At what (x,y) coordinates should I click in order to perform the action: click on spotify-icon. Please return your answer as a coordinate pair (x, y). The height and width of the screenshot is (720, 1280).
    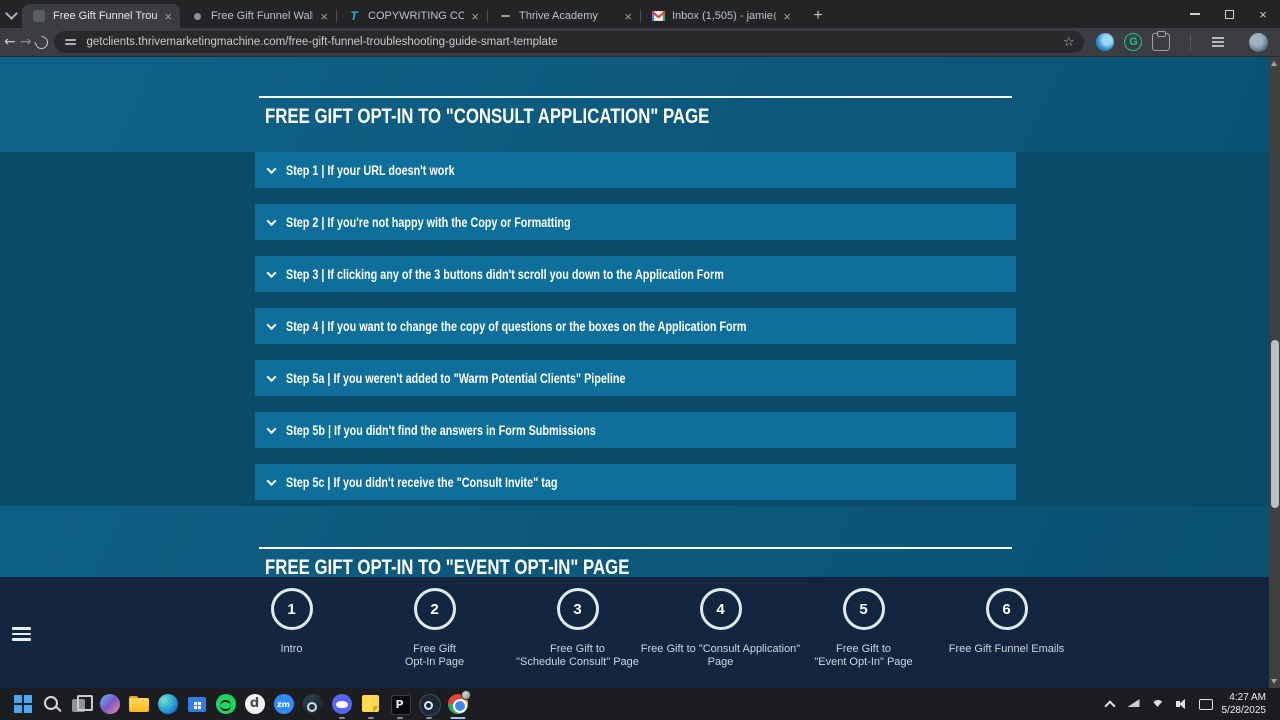
    Looking at the image, I should click on (225, 704).